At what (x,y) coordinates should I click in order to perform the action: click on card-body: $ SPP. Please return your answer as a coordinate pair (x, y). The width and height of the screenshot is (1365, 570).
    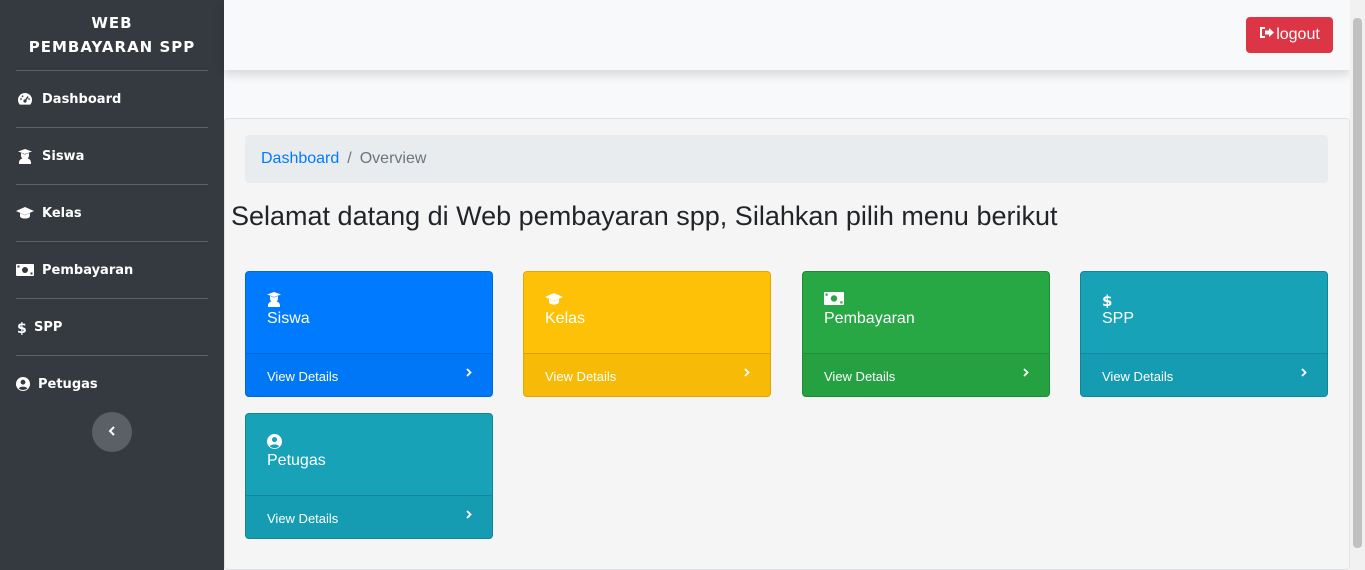
    Looking at the image, I should click on (1204, 312).